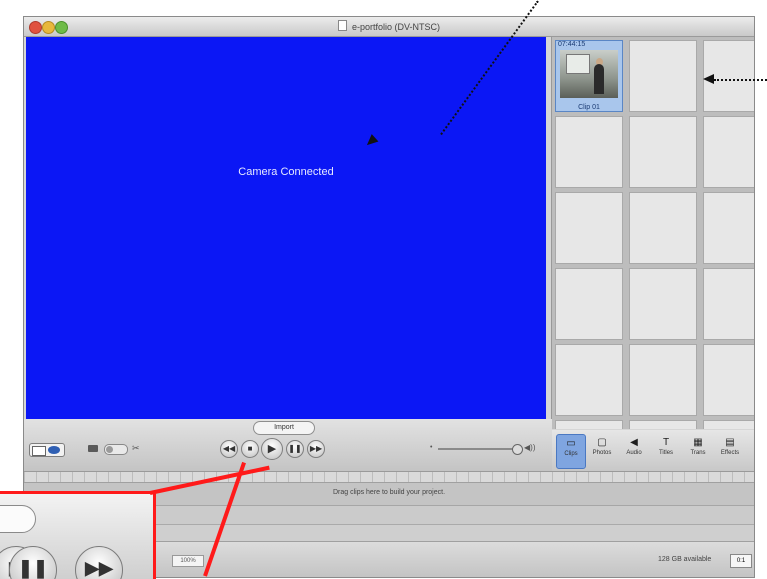 The image size is (767, 579). Describe the element at coordinates (572, 44) in the screenshot. I see `clip-timecode: 07:44:15` at that location.